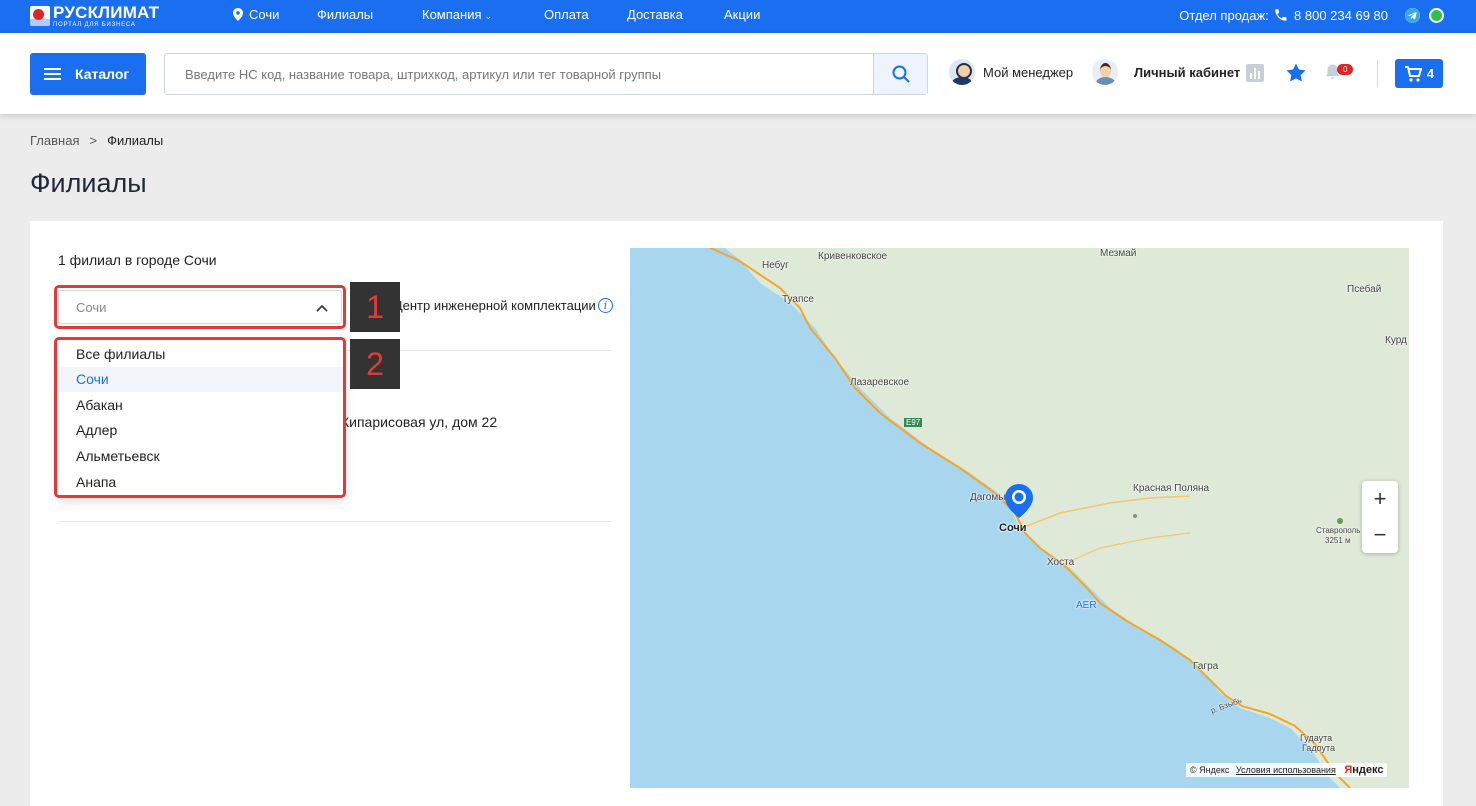  Describe the element at coordinates (1171, 488) in the screenshot. I see `map-label-krasnaya-polyana: Красная Поляна` at that location.